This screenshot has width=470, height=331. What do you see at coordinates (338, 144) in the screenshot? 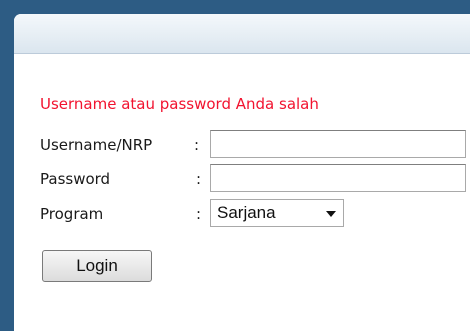
I see `username-field` at bounding box center [338, 144].